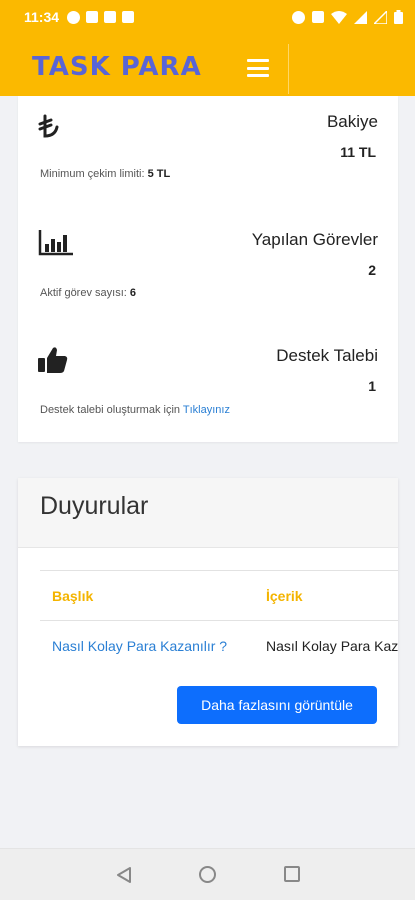  Describe the element at coordinates (73, 595) in the screenshot. I see `column-header-title: Başlık` at that location.